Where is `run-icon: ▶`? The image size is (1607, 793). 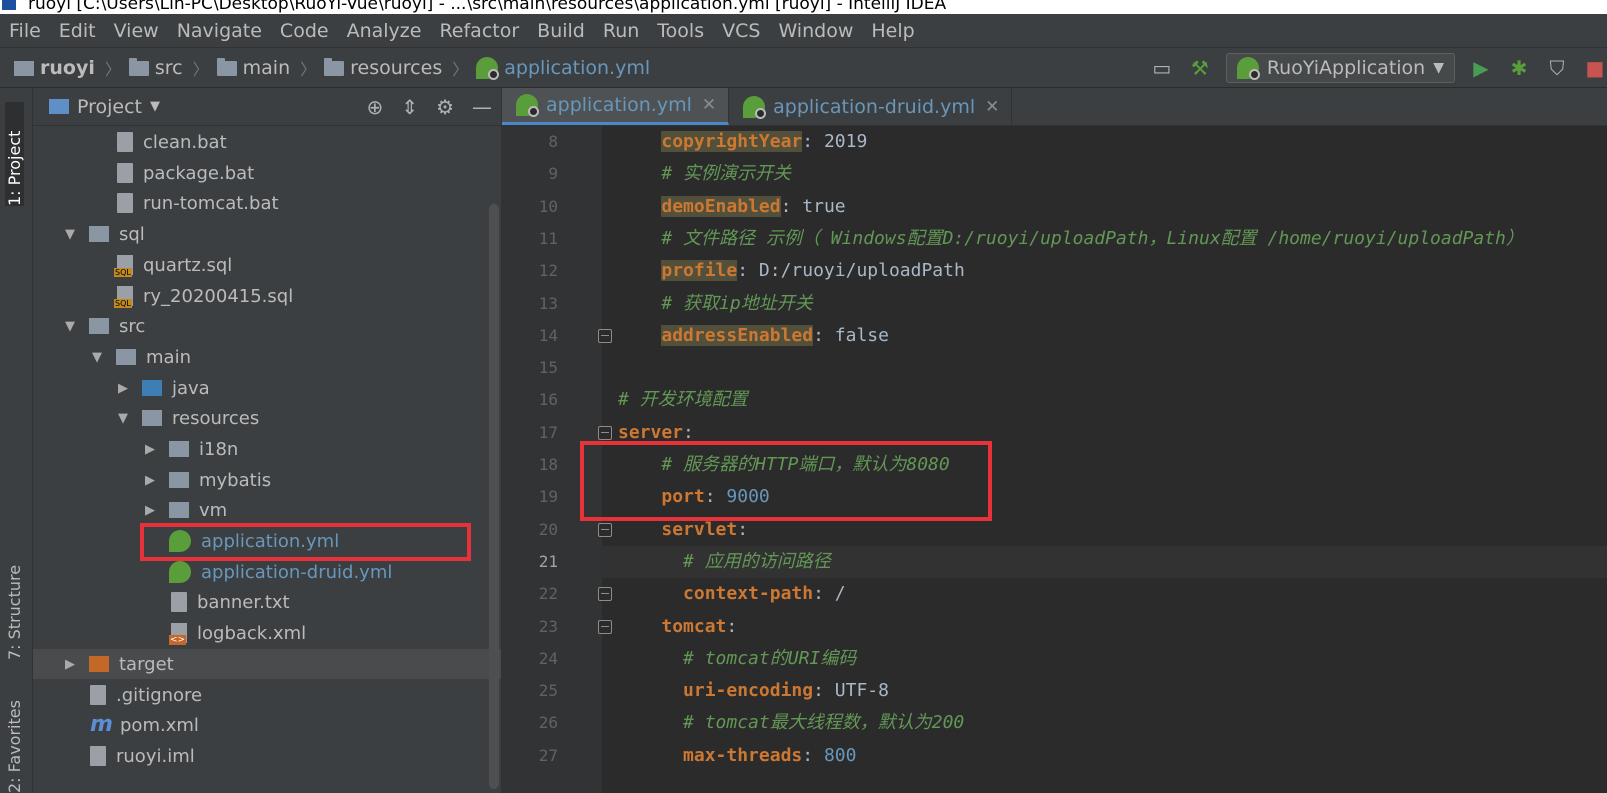 run-icon: ▶ is located at coordinates (1481, 68).